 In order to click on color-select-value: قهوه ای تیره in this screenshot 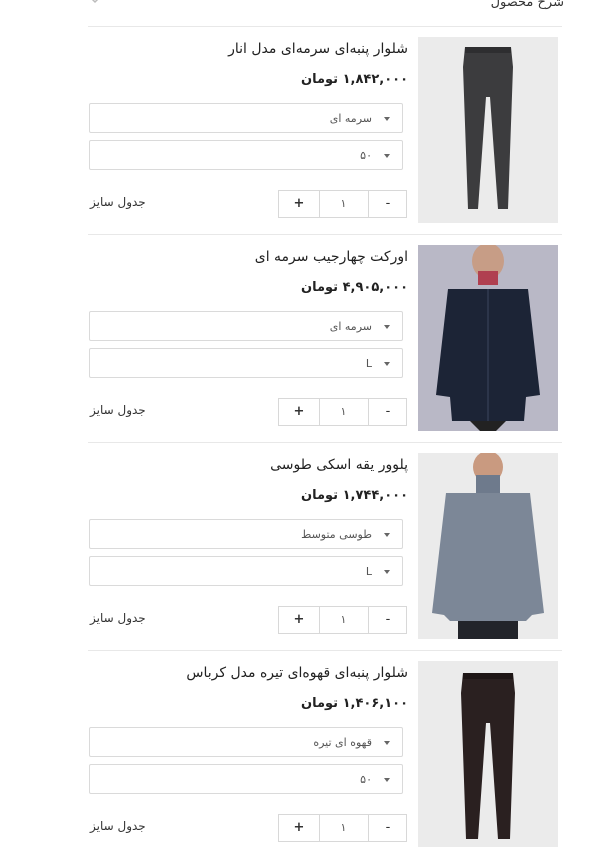, I will do `click(342, 742)`.